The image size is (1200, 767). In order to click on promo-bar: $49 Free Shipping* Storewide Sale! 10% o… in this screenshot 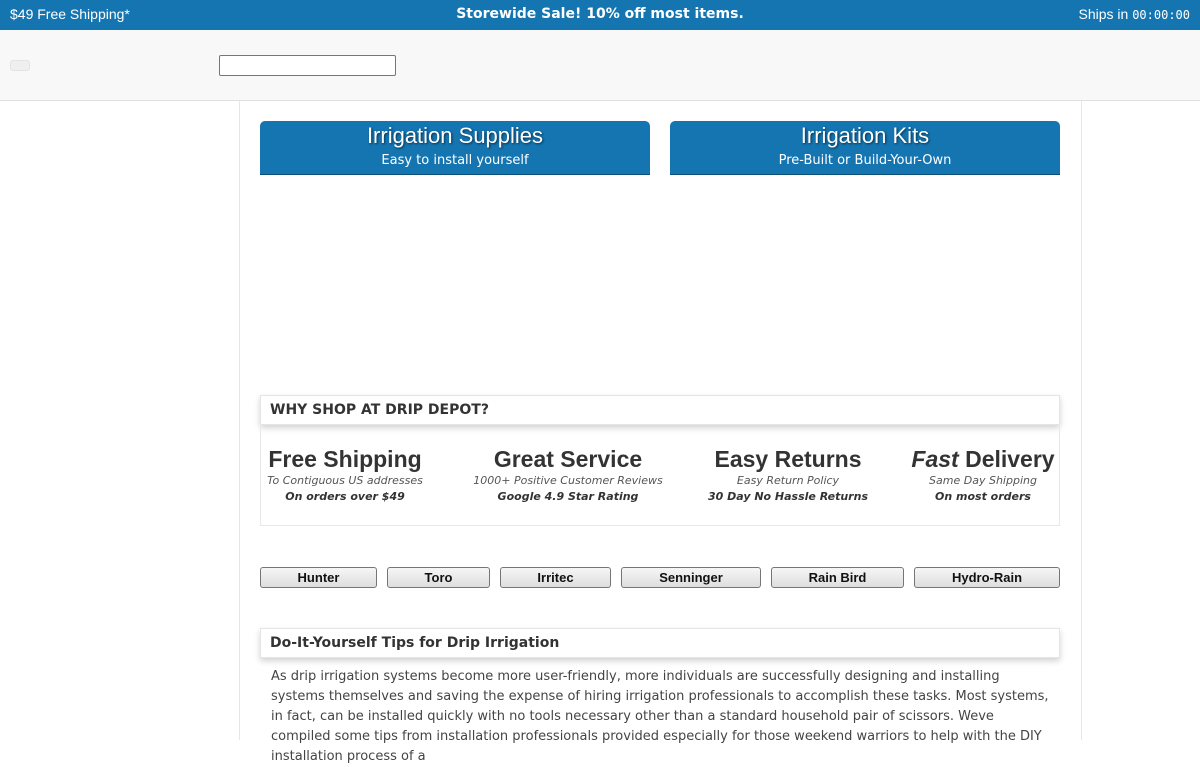, I will do `click(600, 15)`.